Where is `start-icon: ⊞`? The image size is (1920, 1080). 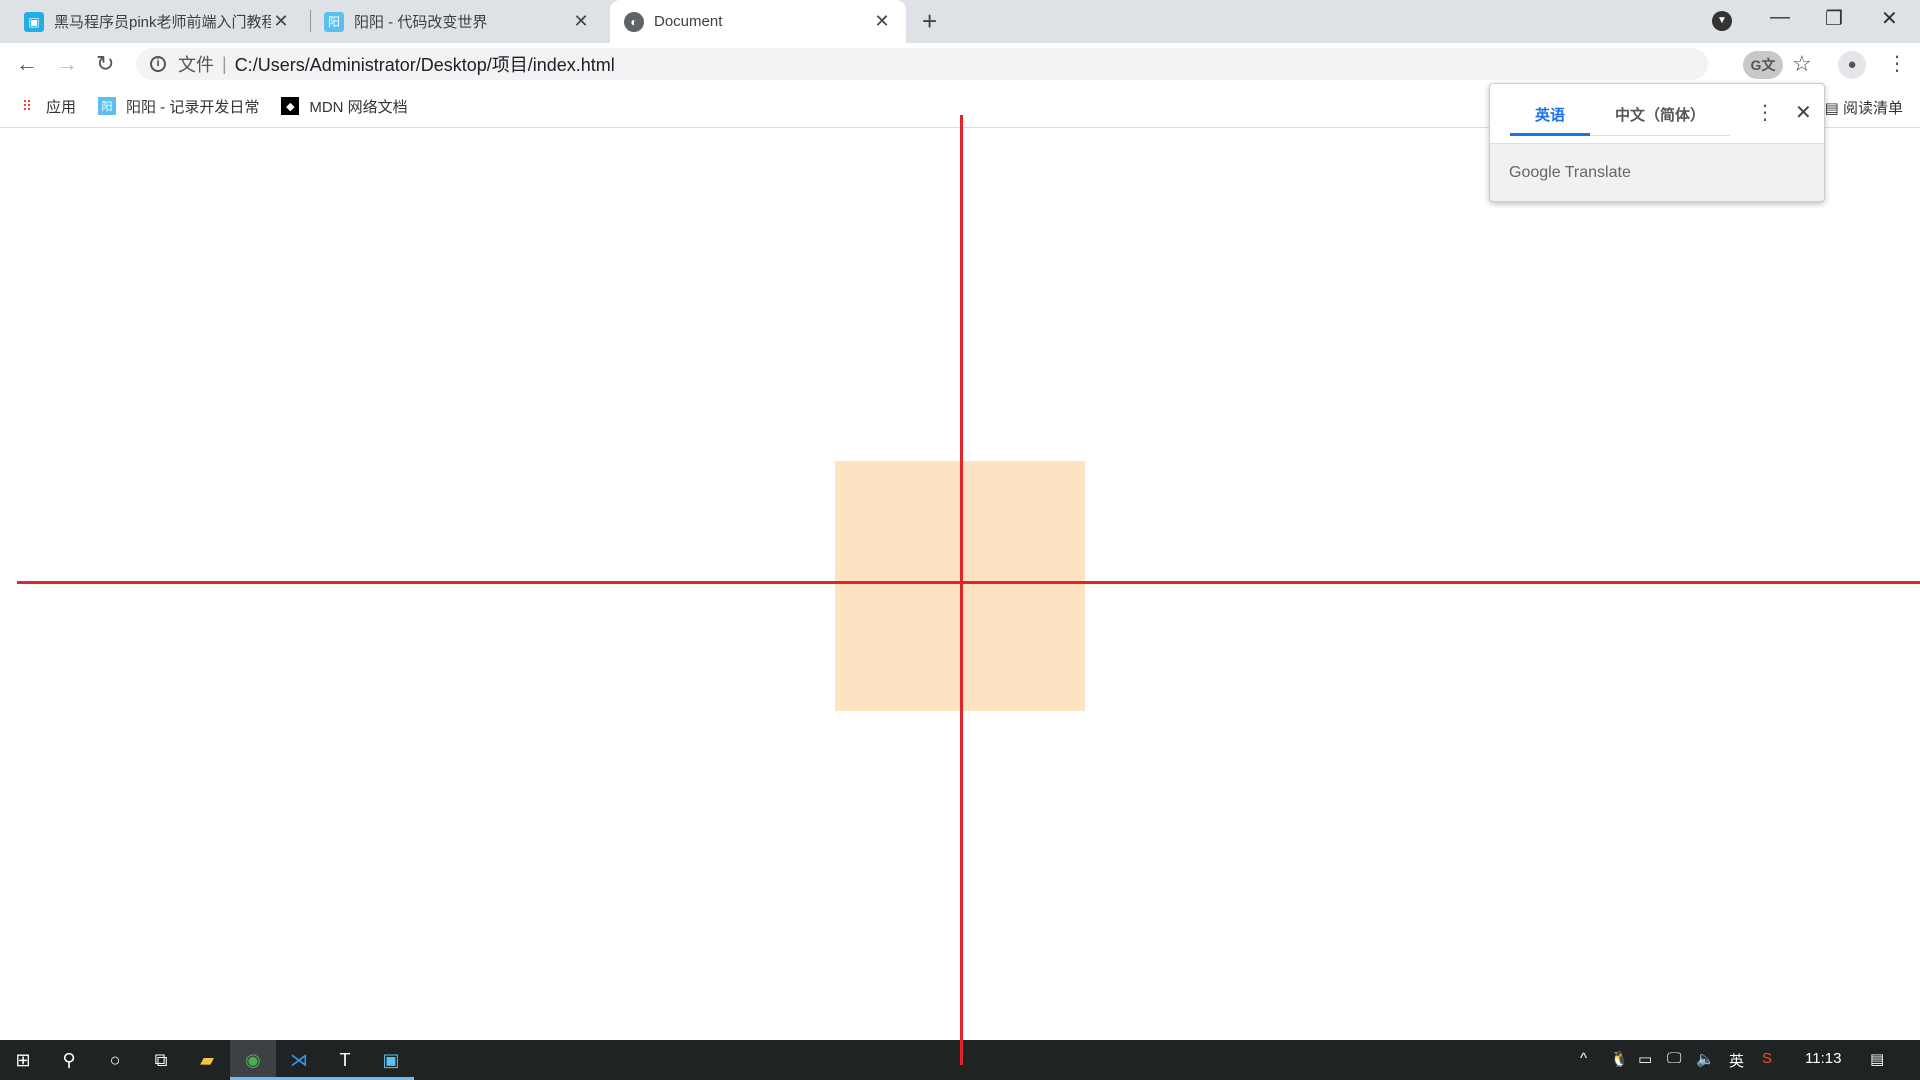
start-icon: ⊞ is located at coordinates (23, 1060).